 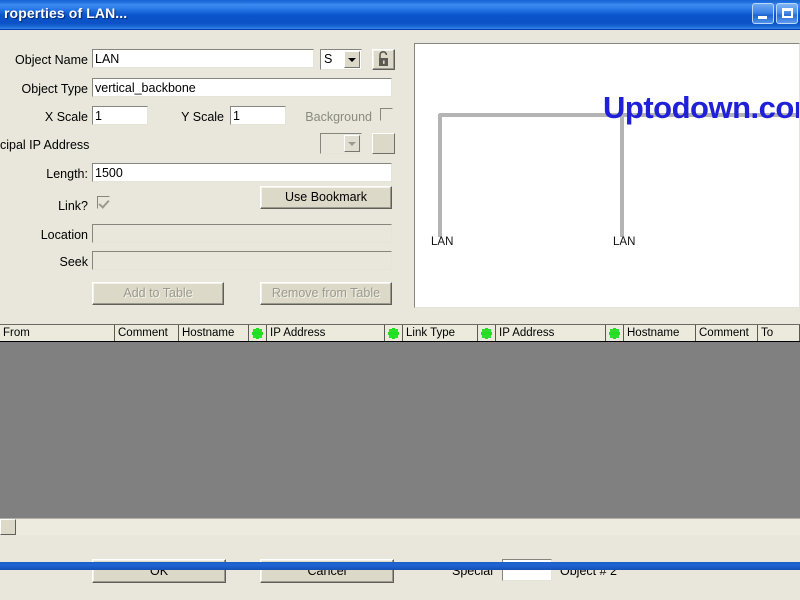 What do you see at coordinates (8, 527) in the screenshot?
I see `scroll-left-button` at bounding box center [8, 527].